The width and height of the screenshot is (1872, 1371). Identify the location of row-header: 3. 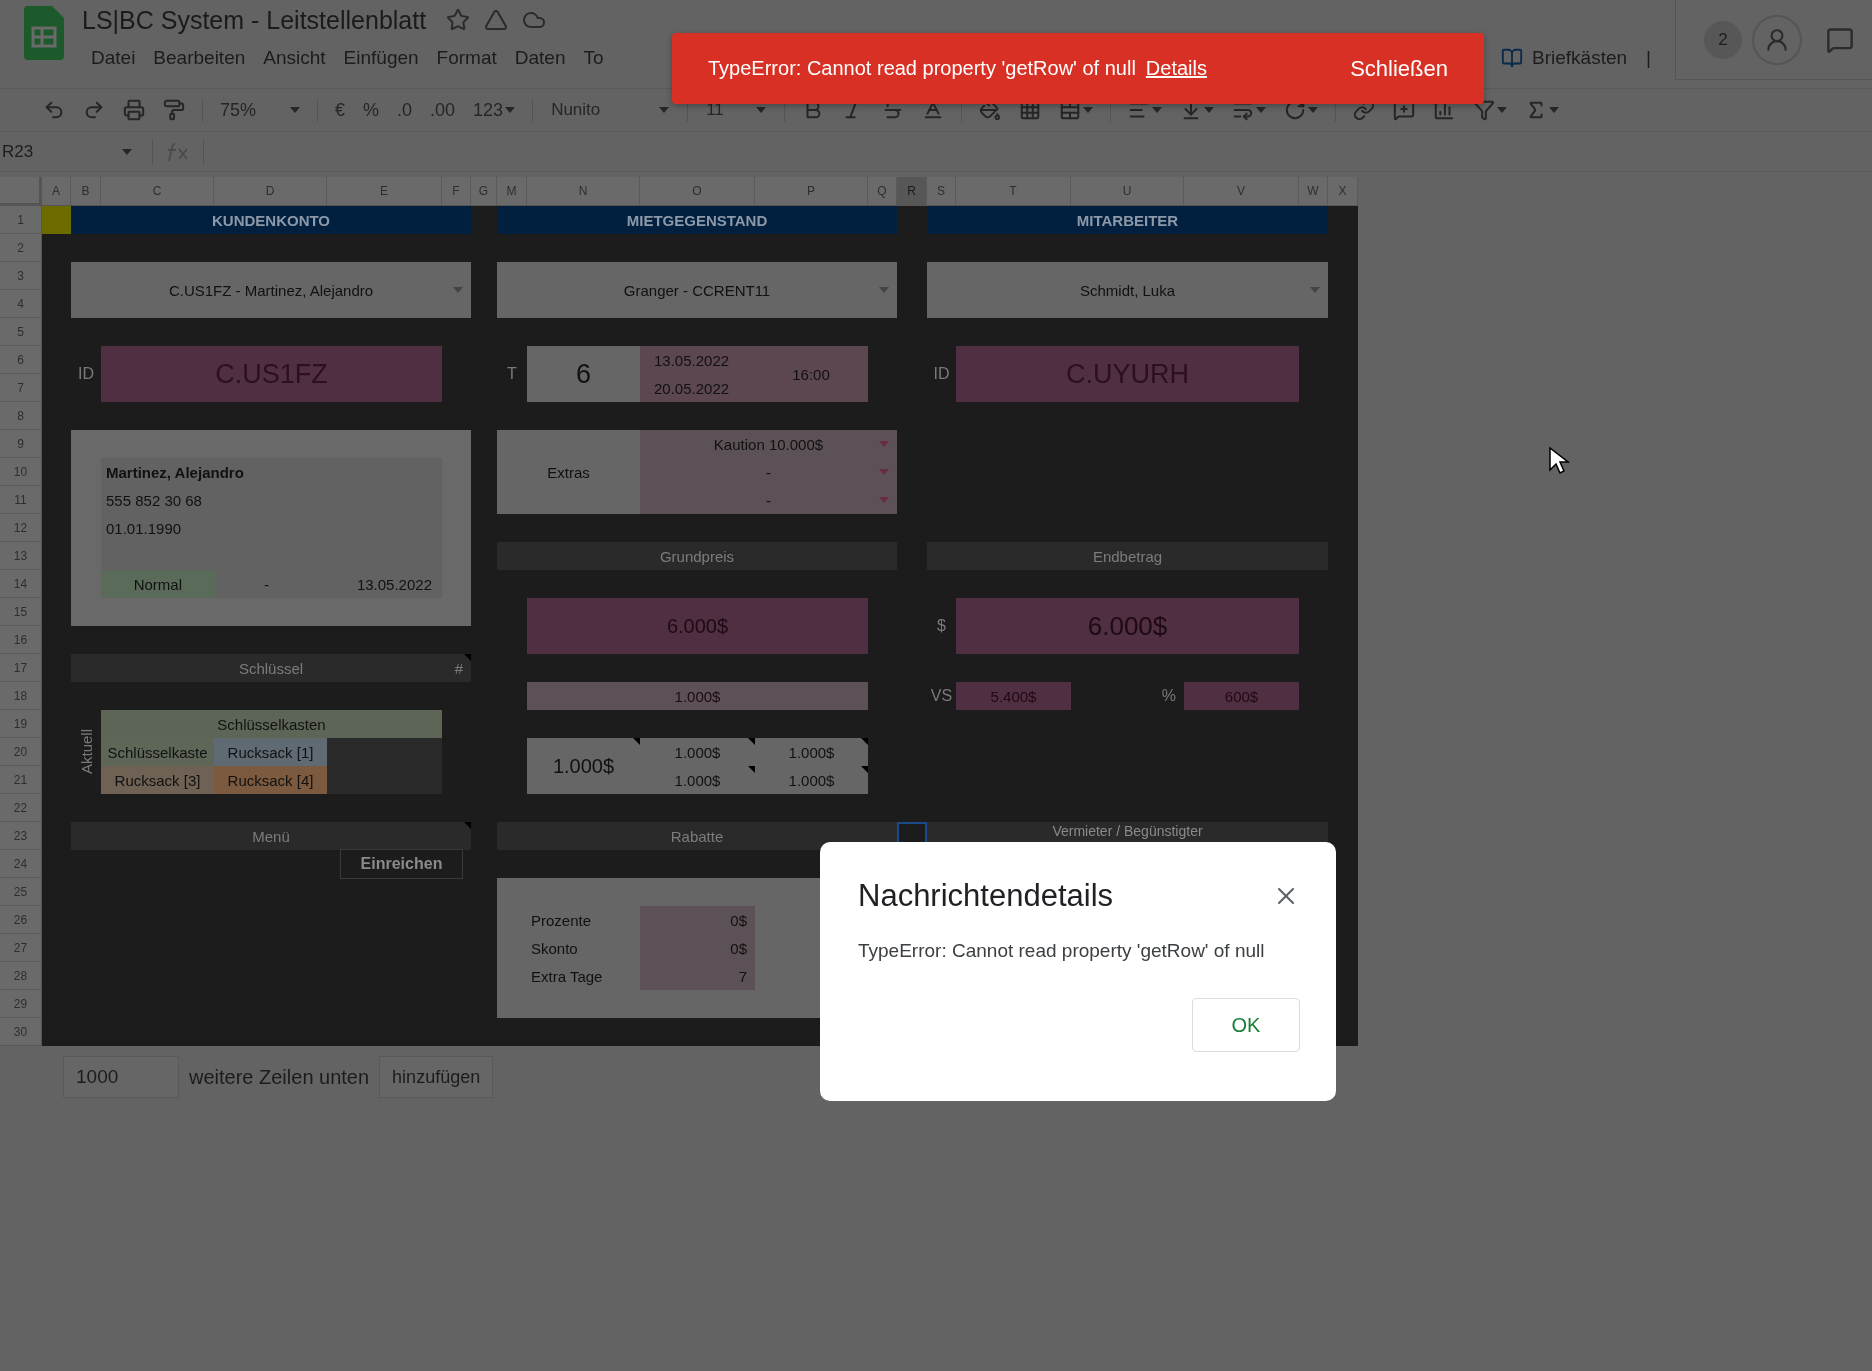
(21, 276).